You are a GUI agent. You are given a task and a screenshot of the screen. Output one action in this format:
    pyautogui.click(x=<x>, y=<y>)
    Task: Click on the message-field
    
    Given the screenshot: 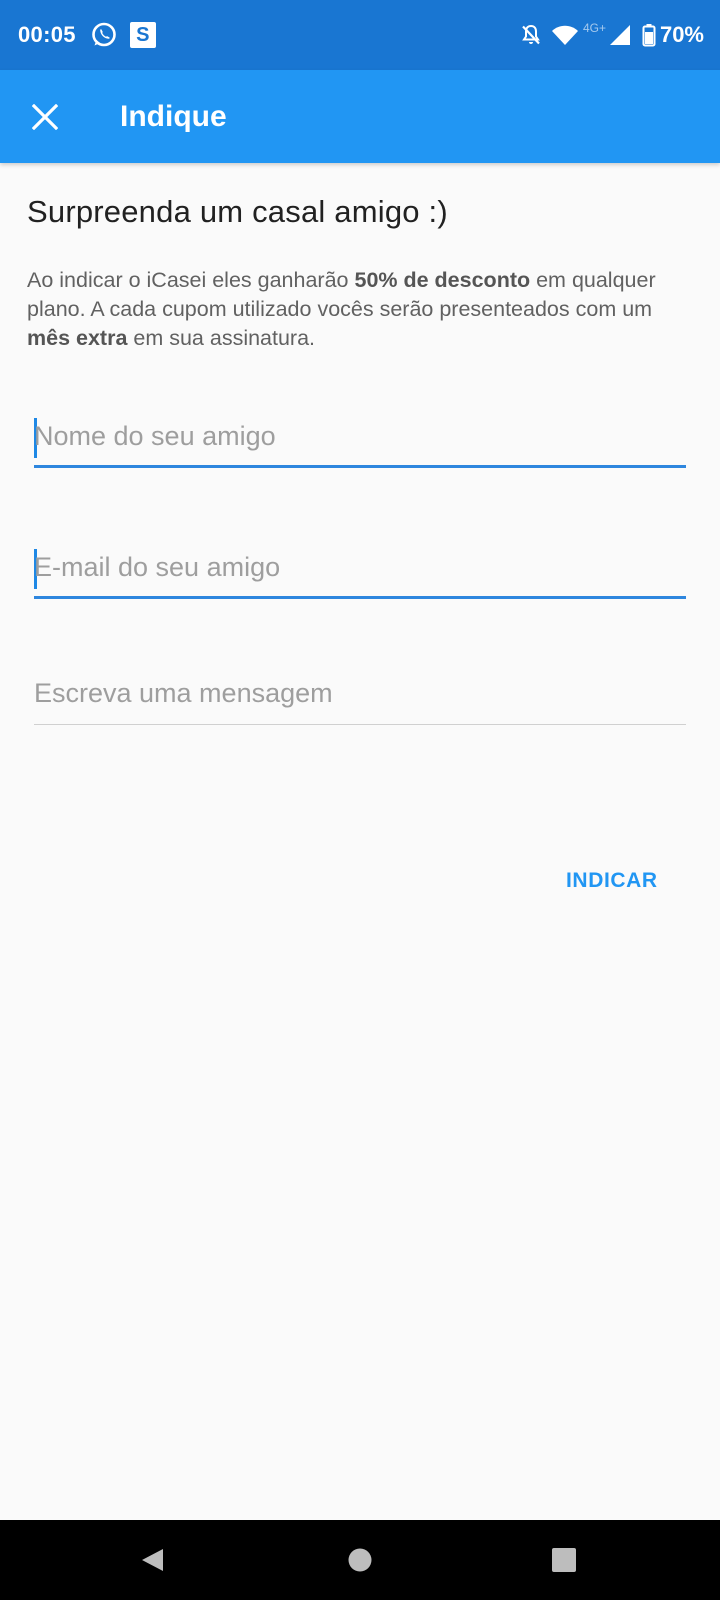 What is the action you would take?
    pyautogui.click(x=360, y=695)
    